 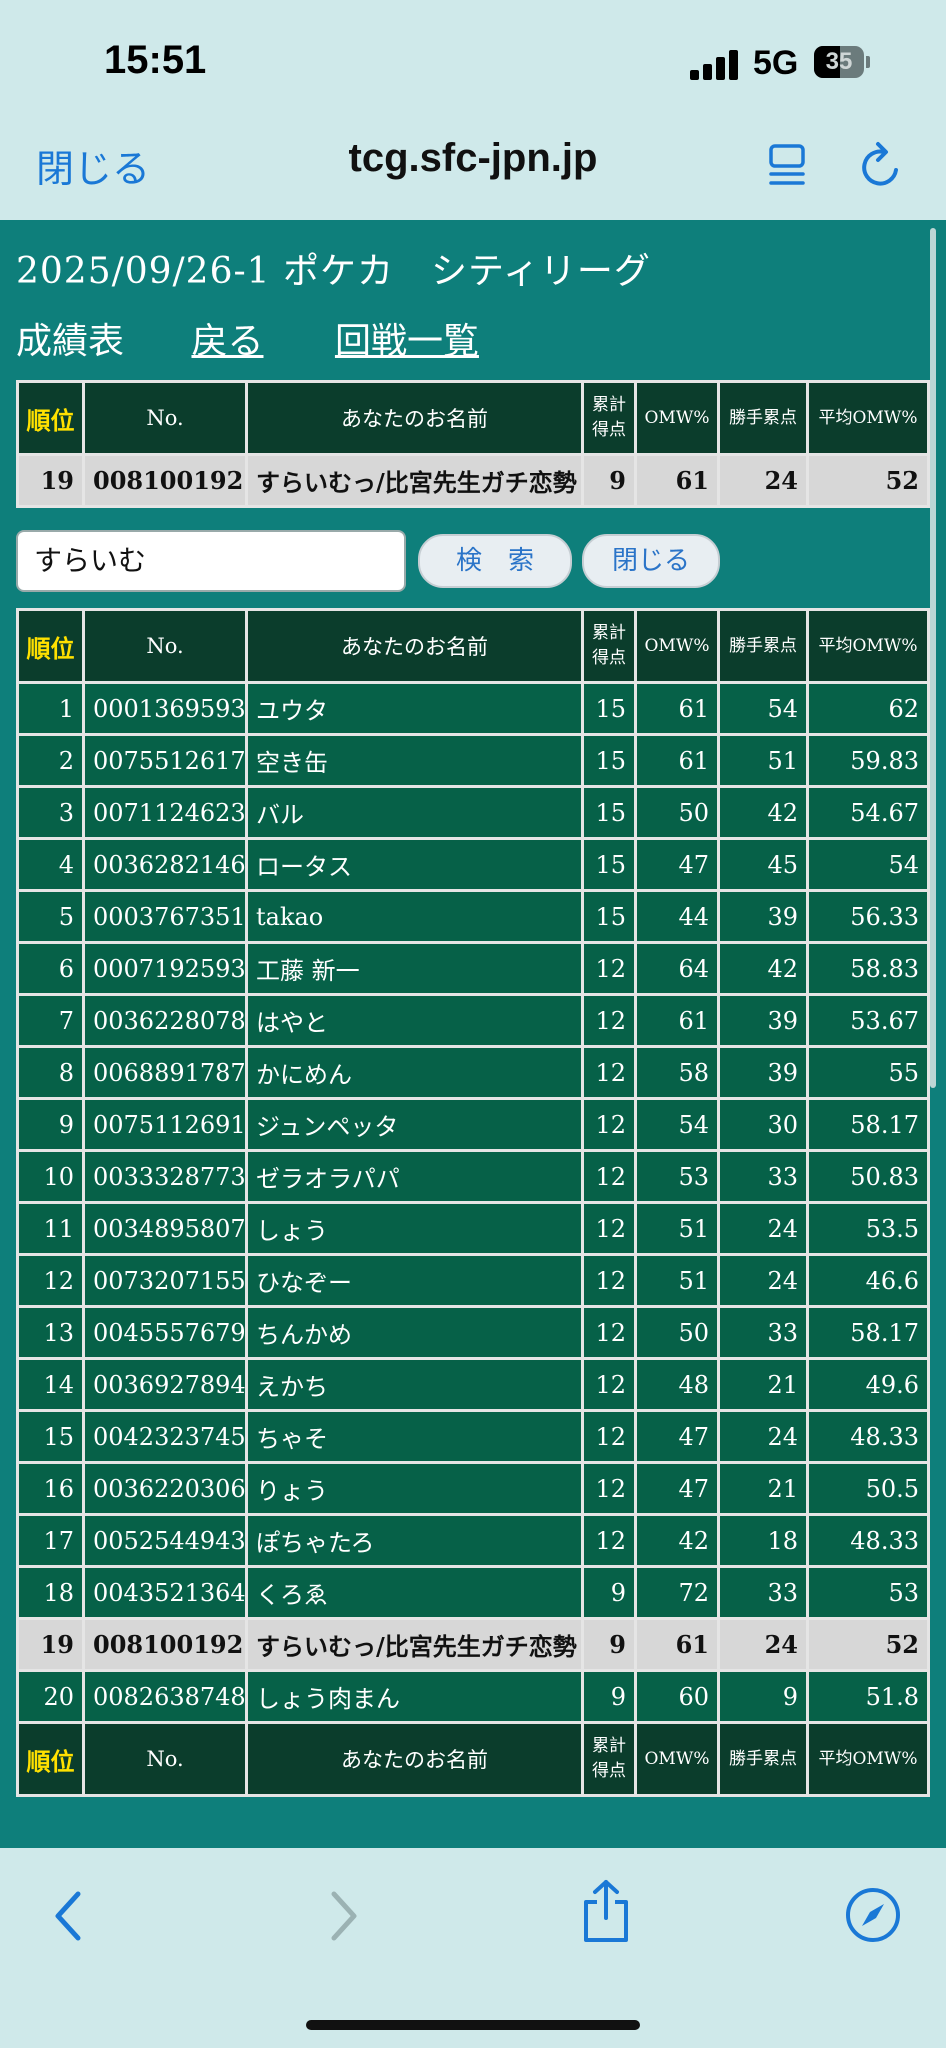 What do you see at coordinates (868, 708) in the screenshot?
I see `cell-avg-omw: 62` at bounding box center [868, 708].